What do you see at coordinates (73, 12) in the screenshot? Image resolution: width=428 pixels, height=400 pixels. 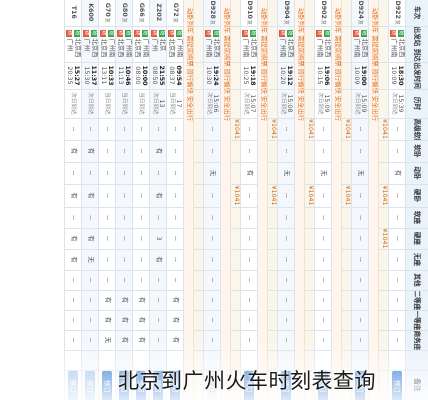 I see `train-number-text: T16` at bounding box center [73, 12].